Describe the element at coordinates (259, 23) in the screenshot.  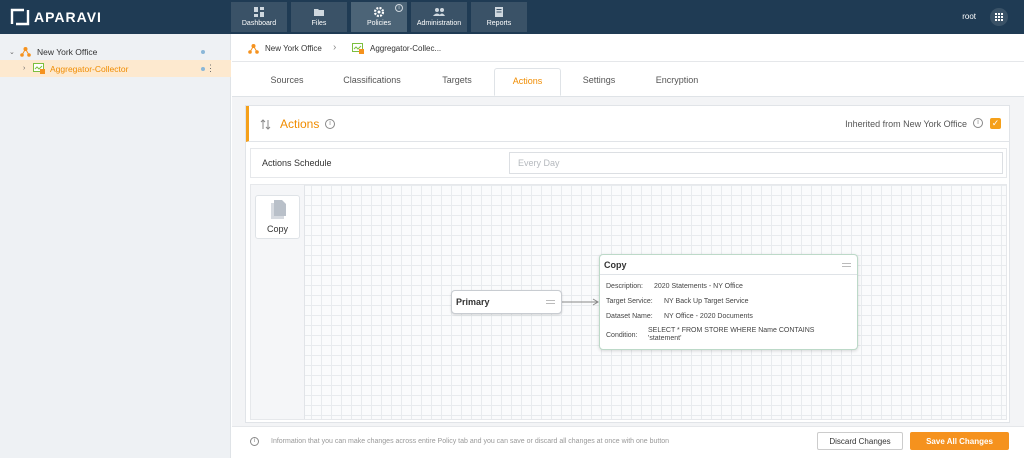
I see `nav-dashboard-label: Dashboard` at that location.